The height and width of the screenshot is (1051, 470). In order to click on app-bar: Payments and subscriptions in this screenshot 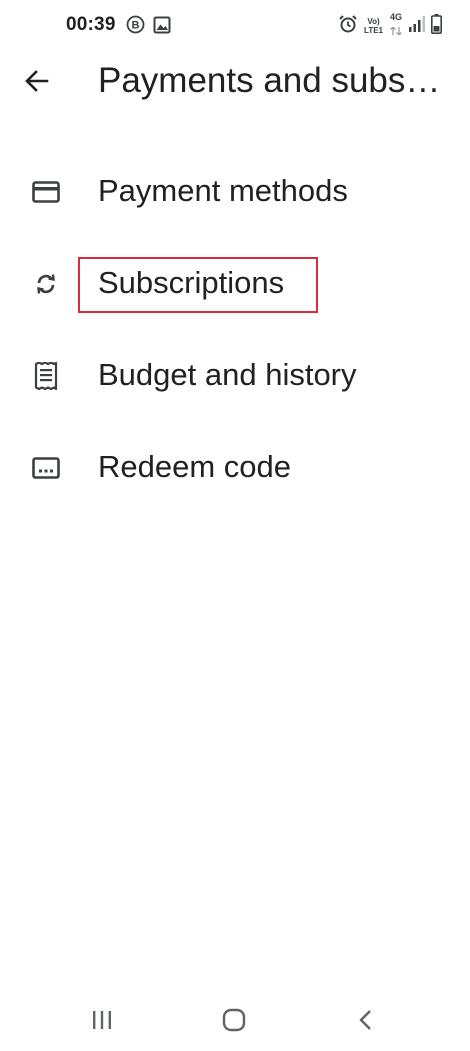, I will do `click(235, 82)`.